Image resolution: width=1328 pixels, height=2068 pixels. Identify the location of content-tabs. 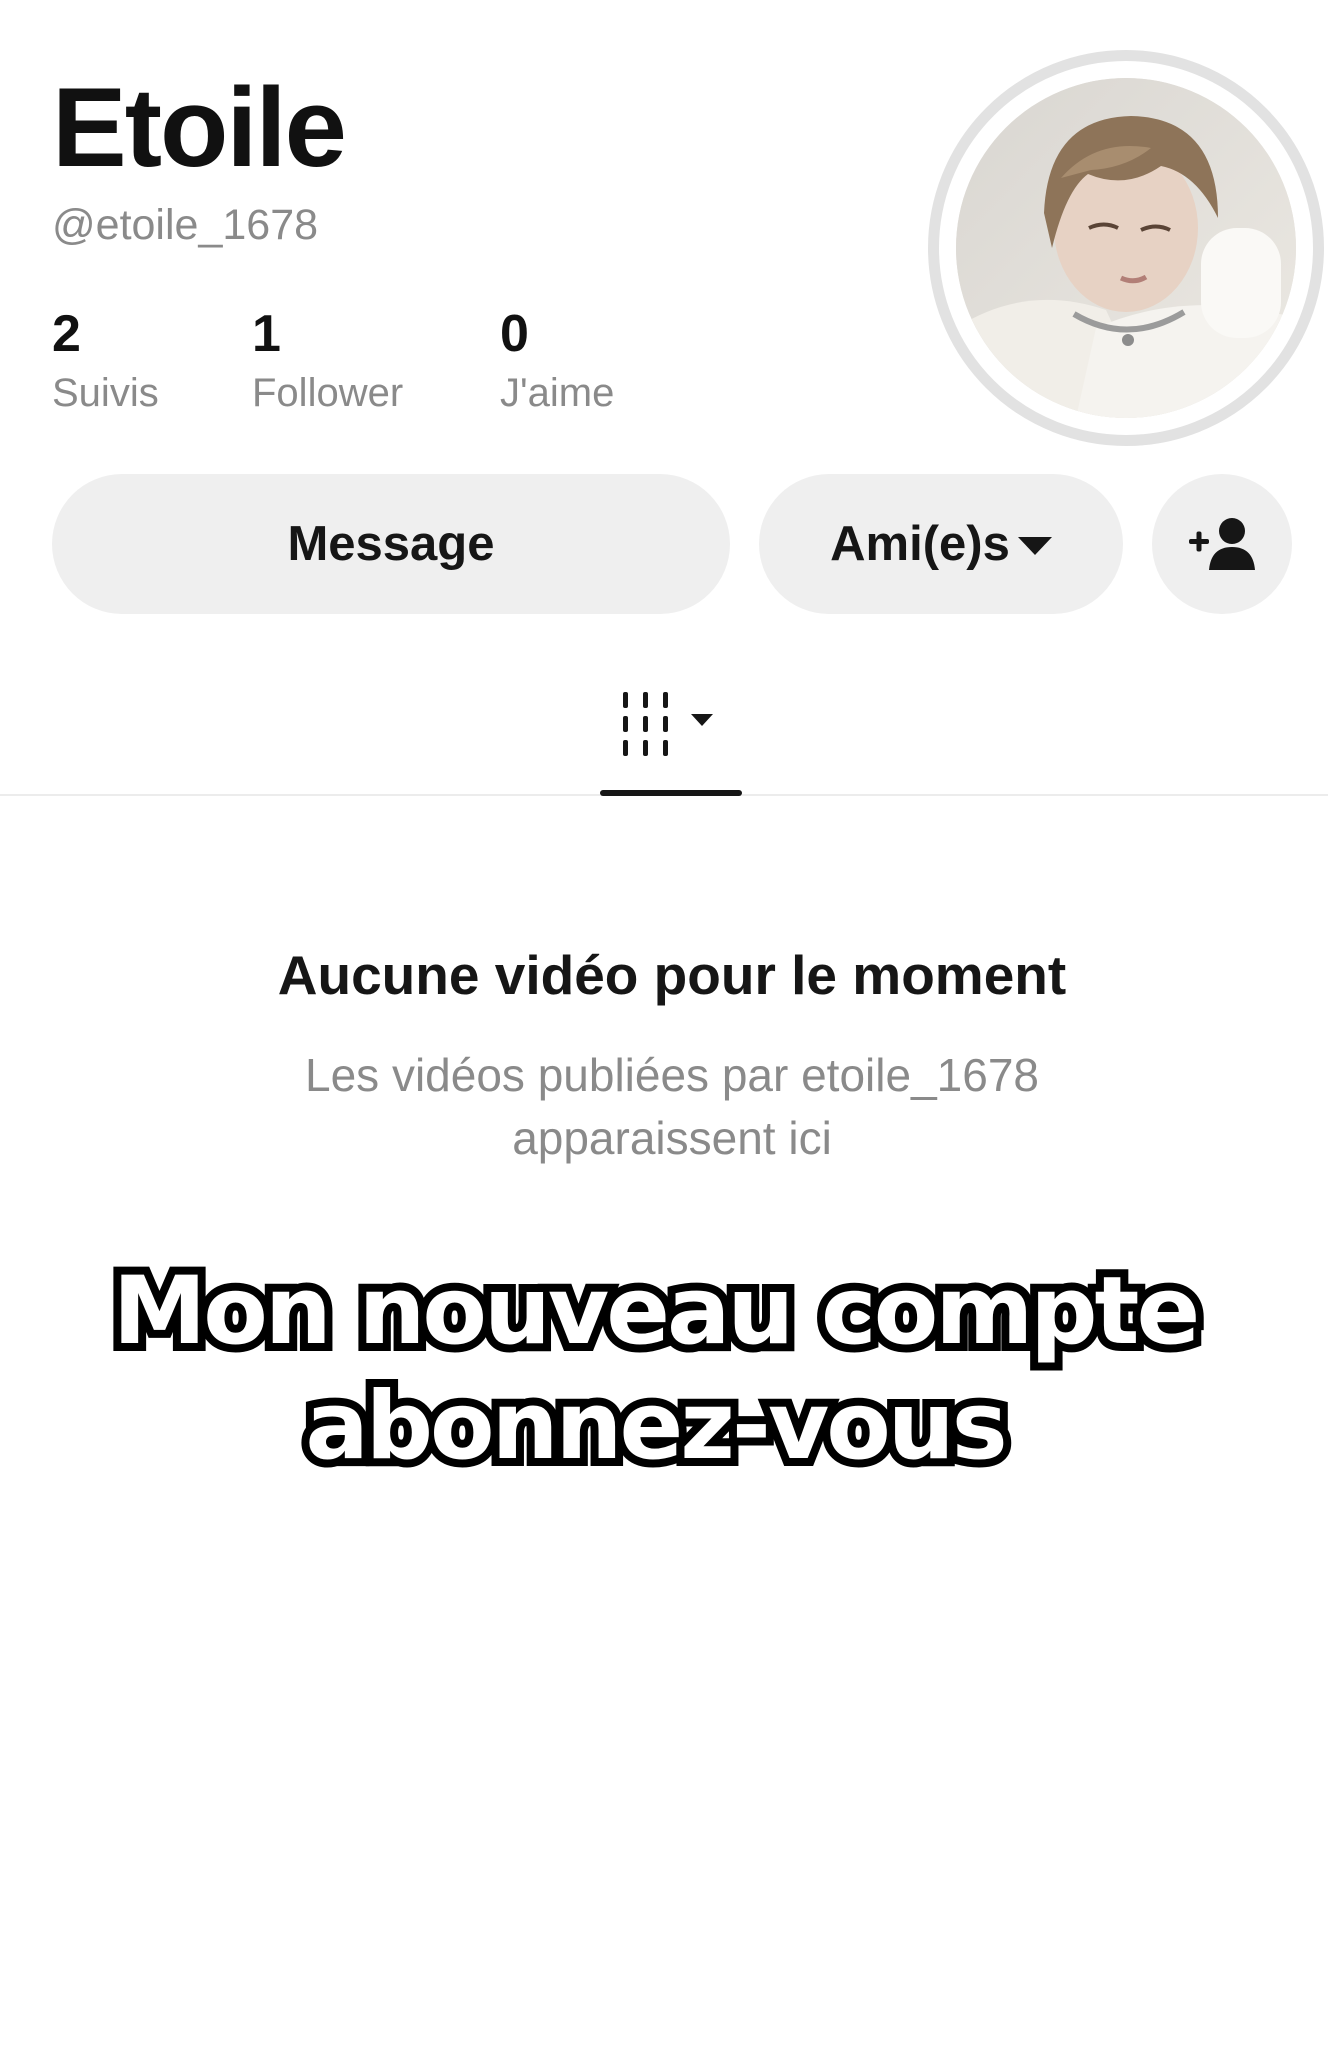
(664, 728).